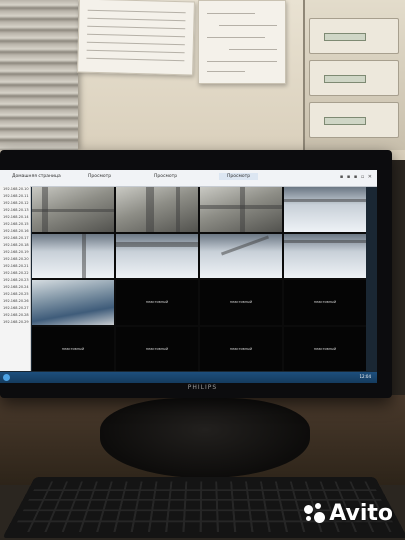 The image size is (405, 540). I want to click on sidebar-device-item: 192.168.20.13, so click(15, 210).